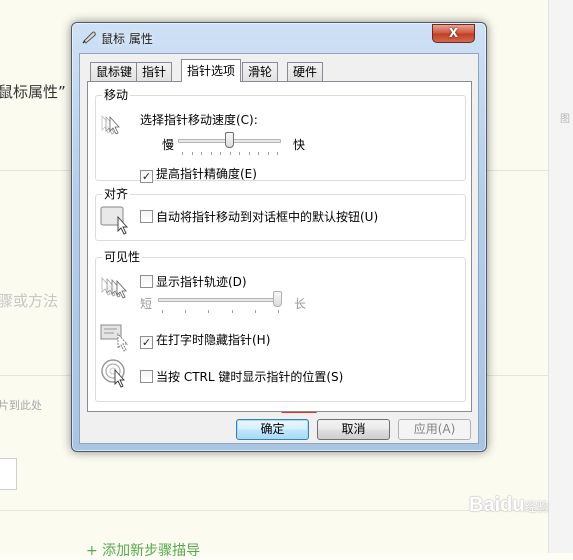 The height and width of the screenshot is (560, 573). I want to click on precision-label: 提高指针精确度(E), so click(206, 174).